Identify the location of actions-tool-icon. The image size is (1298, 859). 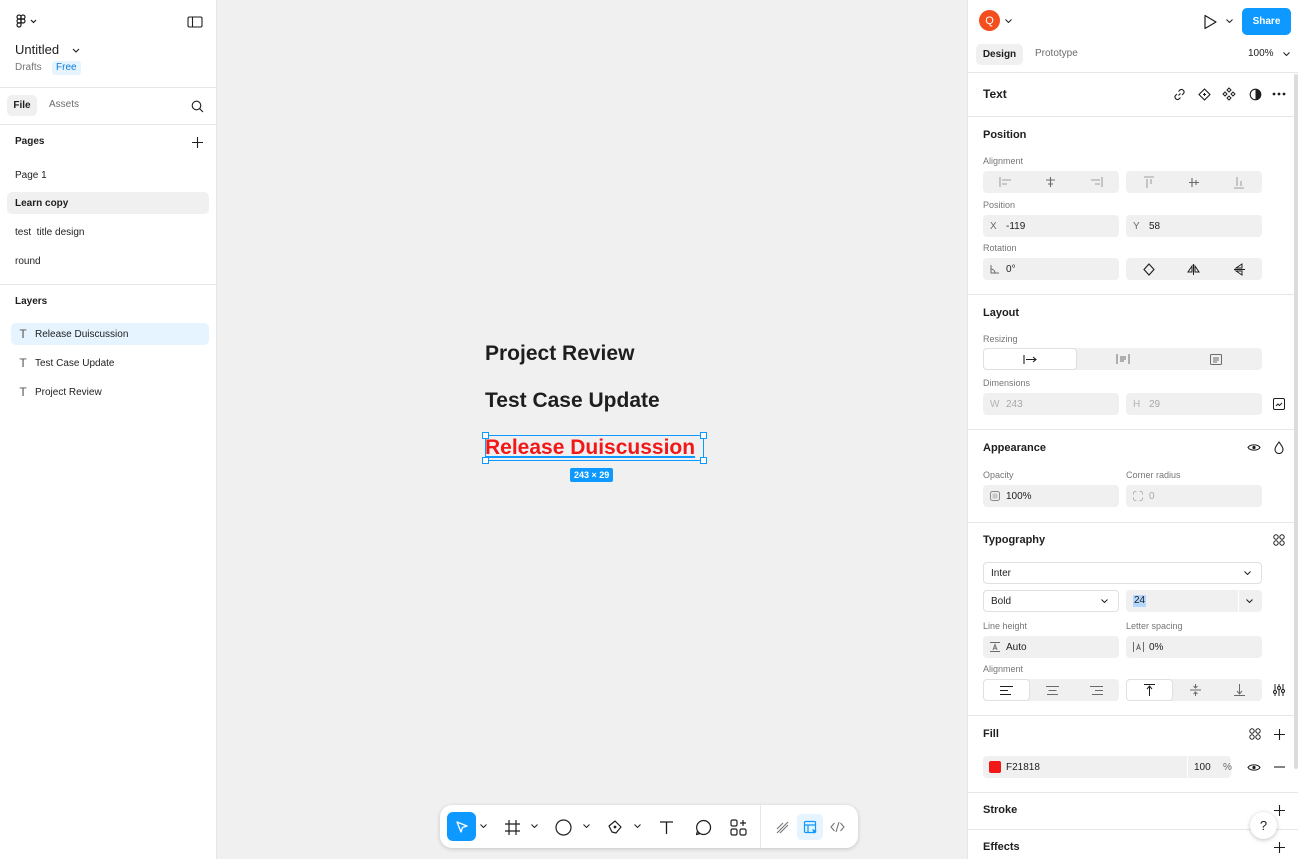
(738, 827).